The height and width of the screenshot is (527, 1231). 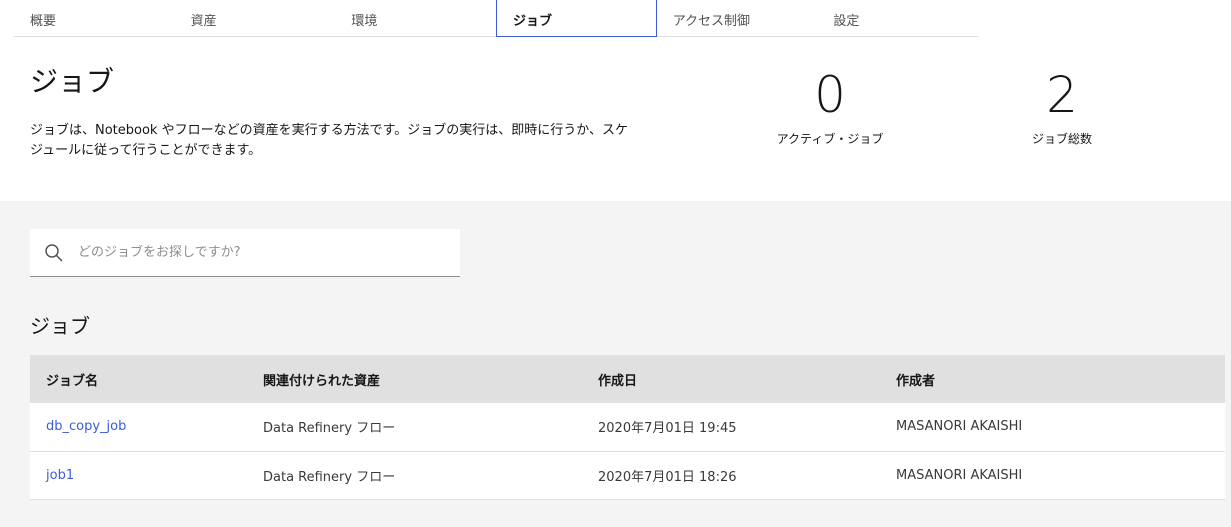 What do you see at coordinates (1052, 379) in the screenshot?
I see `column-header-creator: 作成者` at bounding box center [1052, 379].